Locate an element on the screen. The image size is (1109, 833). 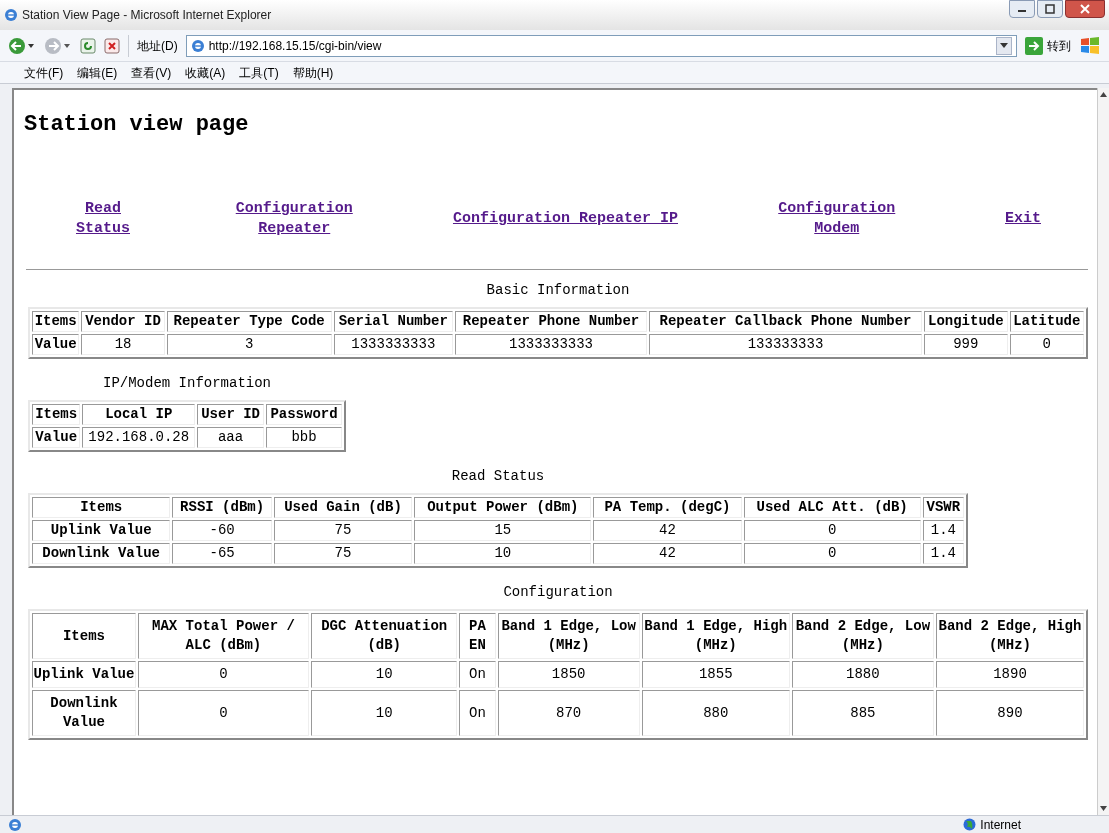
table-cell: 890 is located at coordinates (1009, 713).